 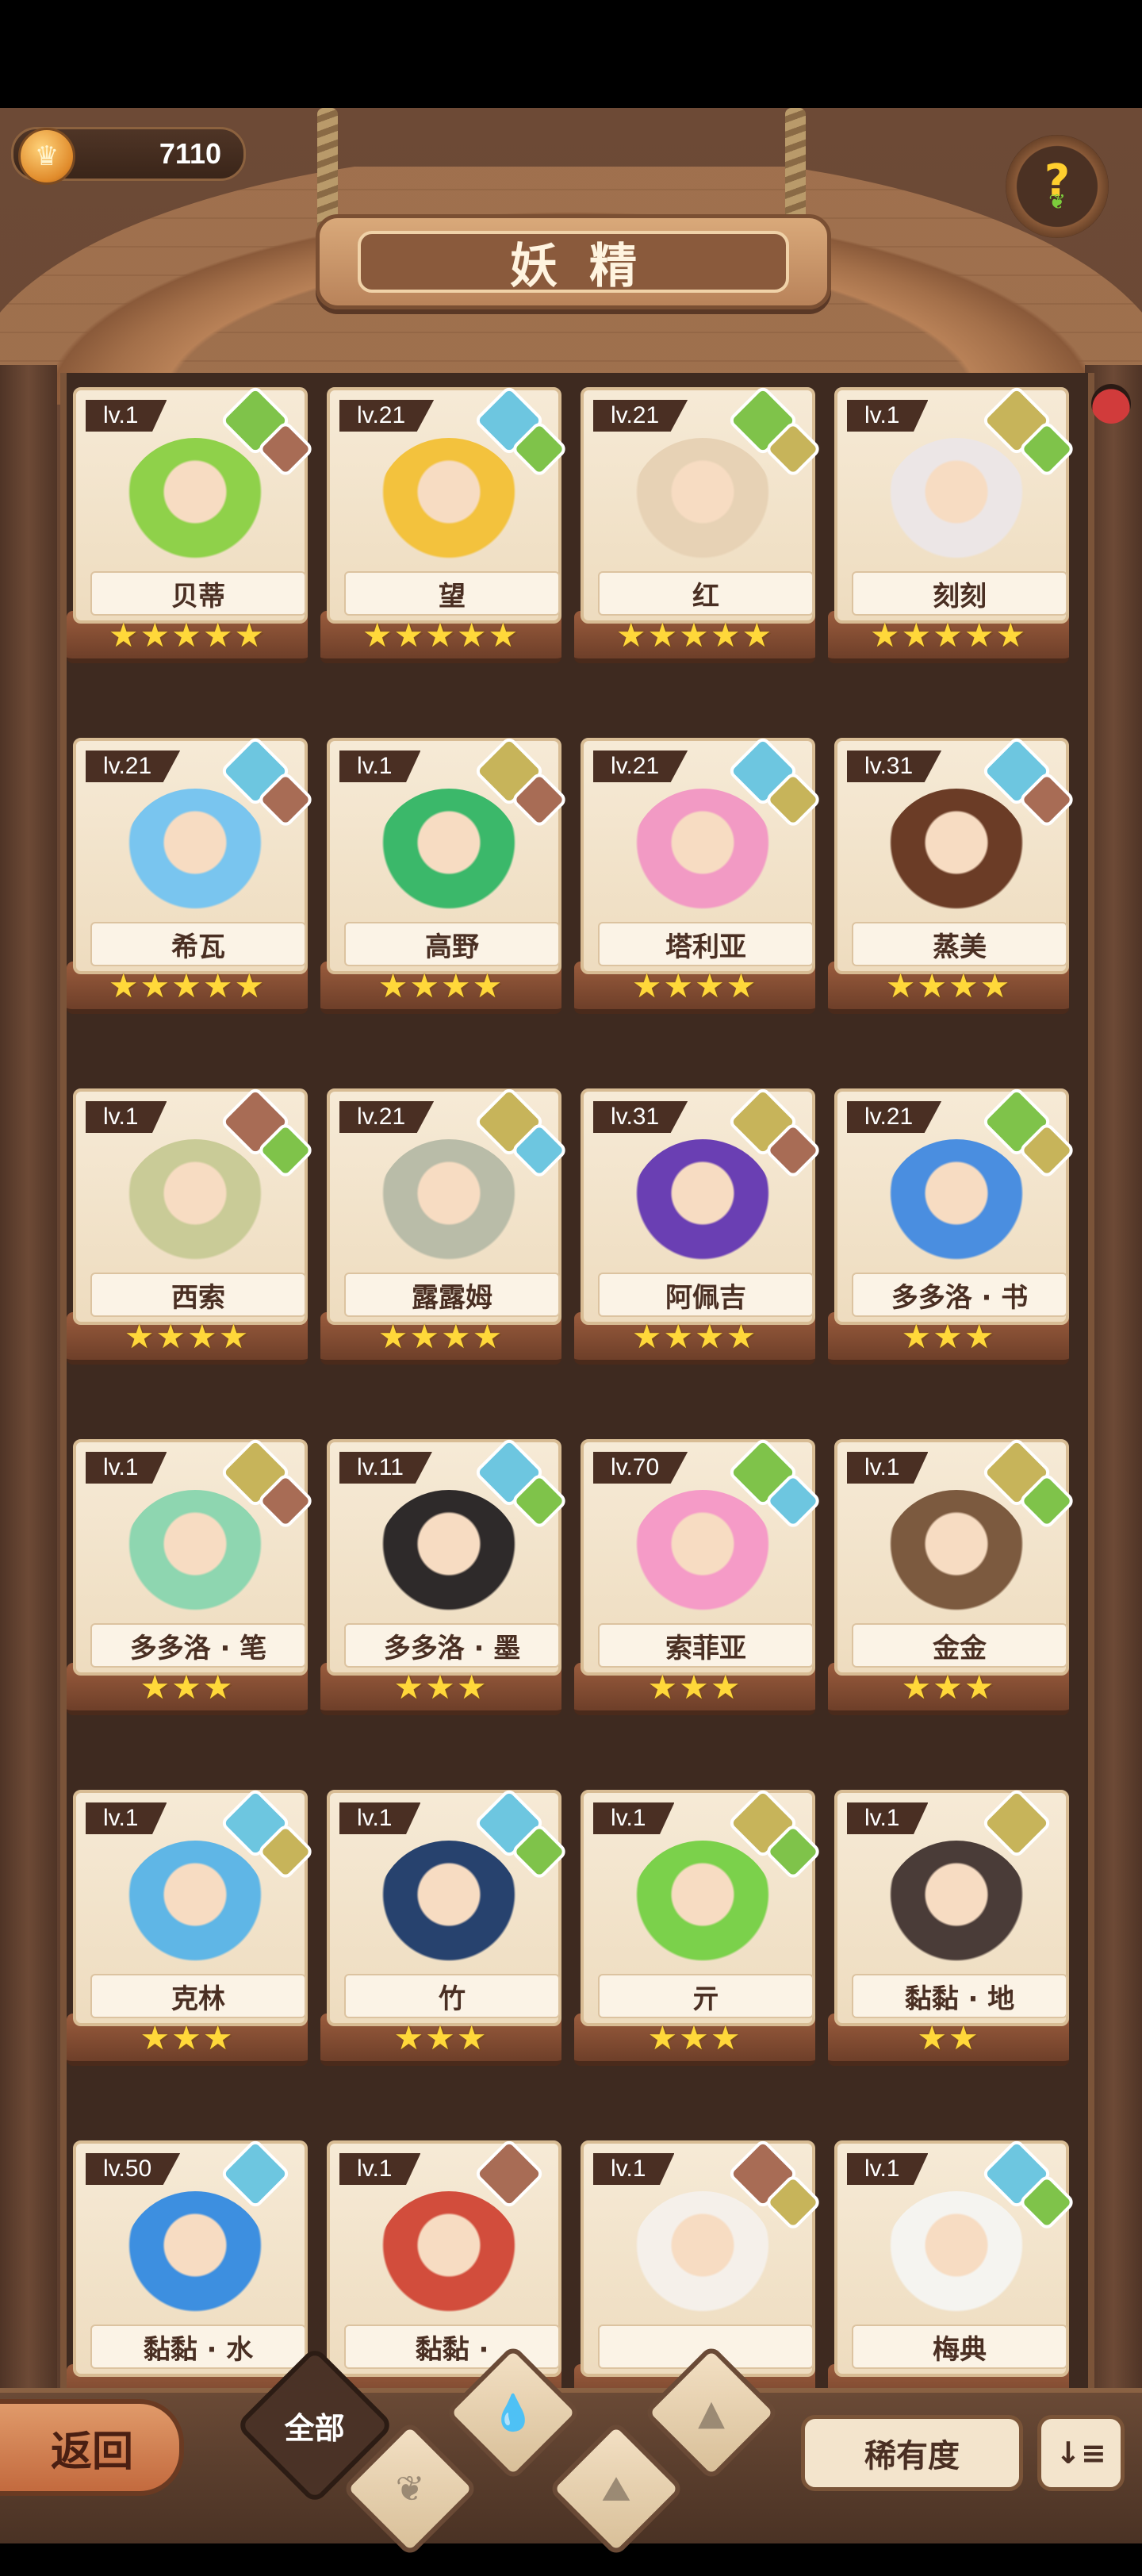 I want to click on fairy-card: lv.1 黏黏 ·, so click(x=440, y=2277).